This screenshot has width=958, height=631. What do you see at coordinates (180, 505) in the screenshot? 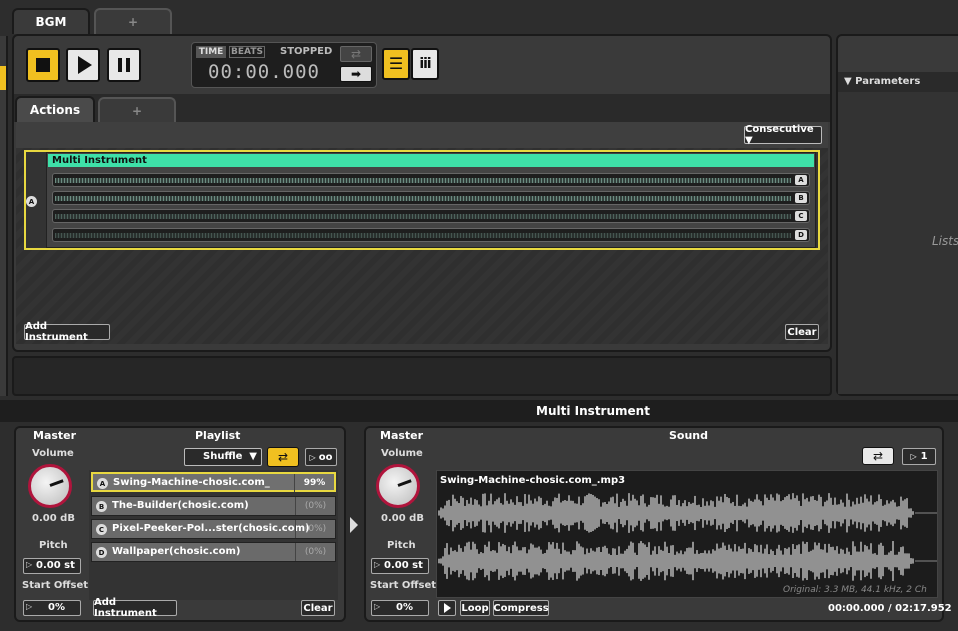
I see `item-name: The-Builder(chosic.com)` at bounding box center [180, 505].